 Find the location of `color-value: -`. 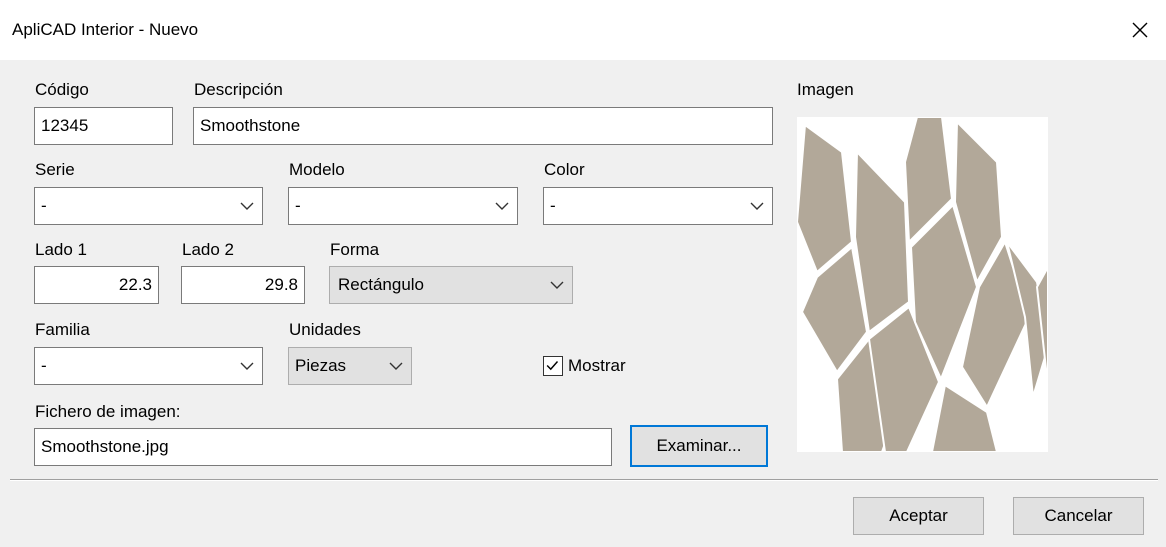

color-value: - is located at coordinates (553, 205).